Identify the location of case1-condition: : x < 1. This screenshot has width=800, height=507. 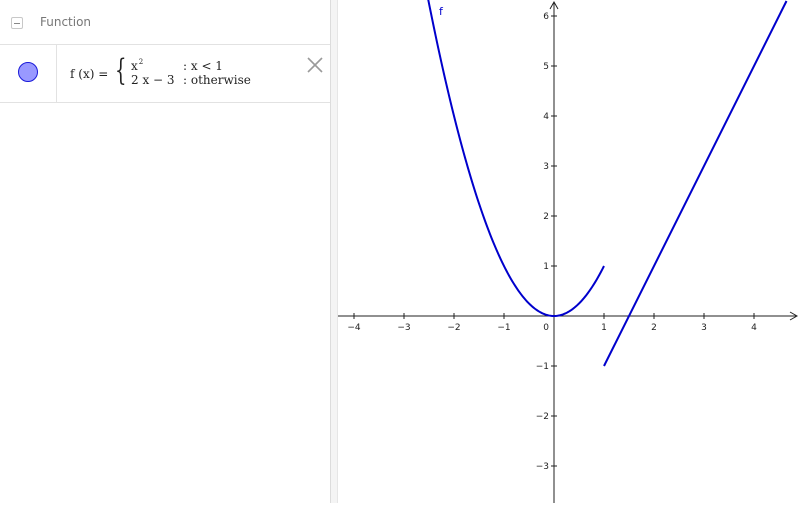
(203, 66).